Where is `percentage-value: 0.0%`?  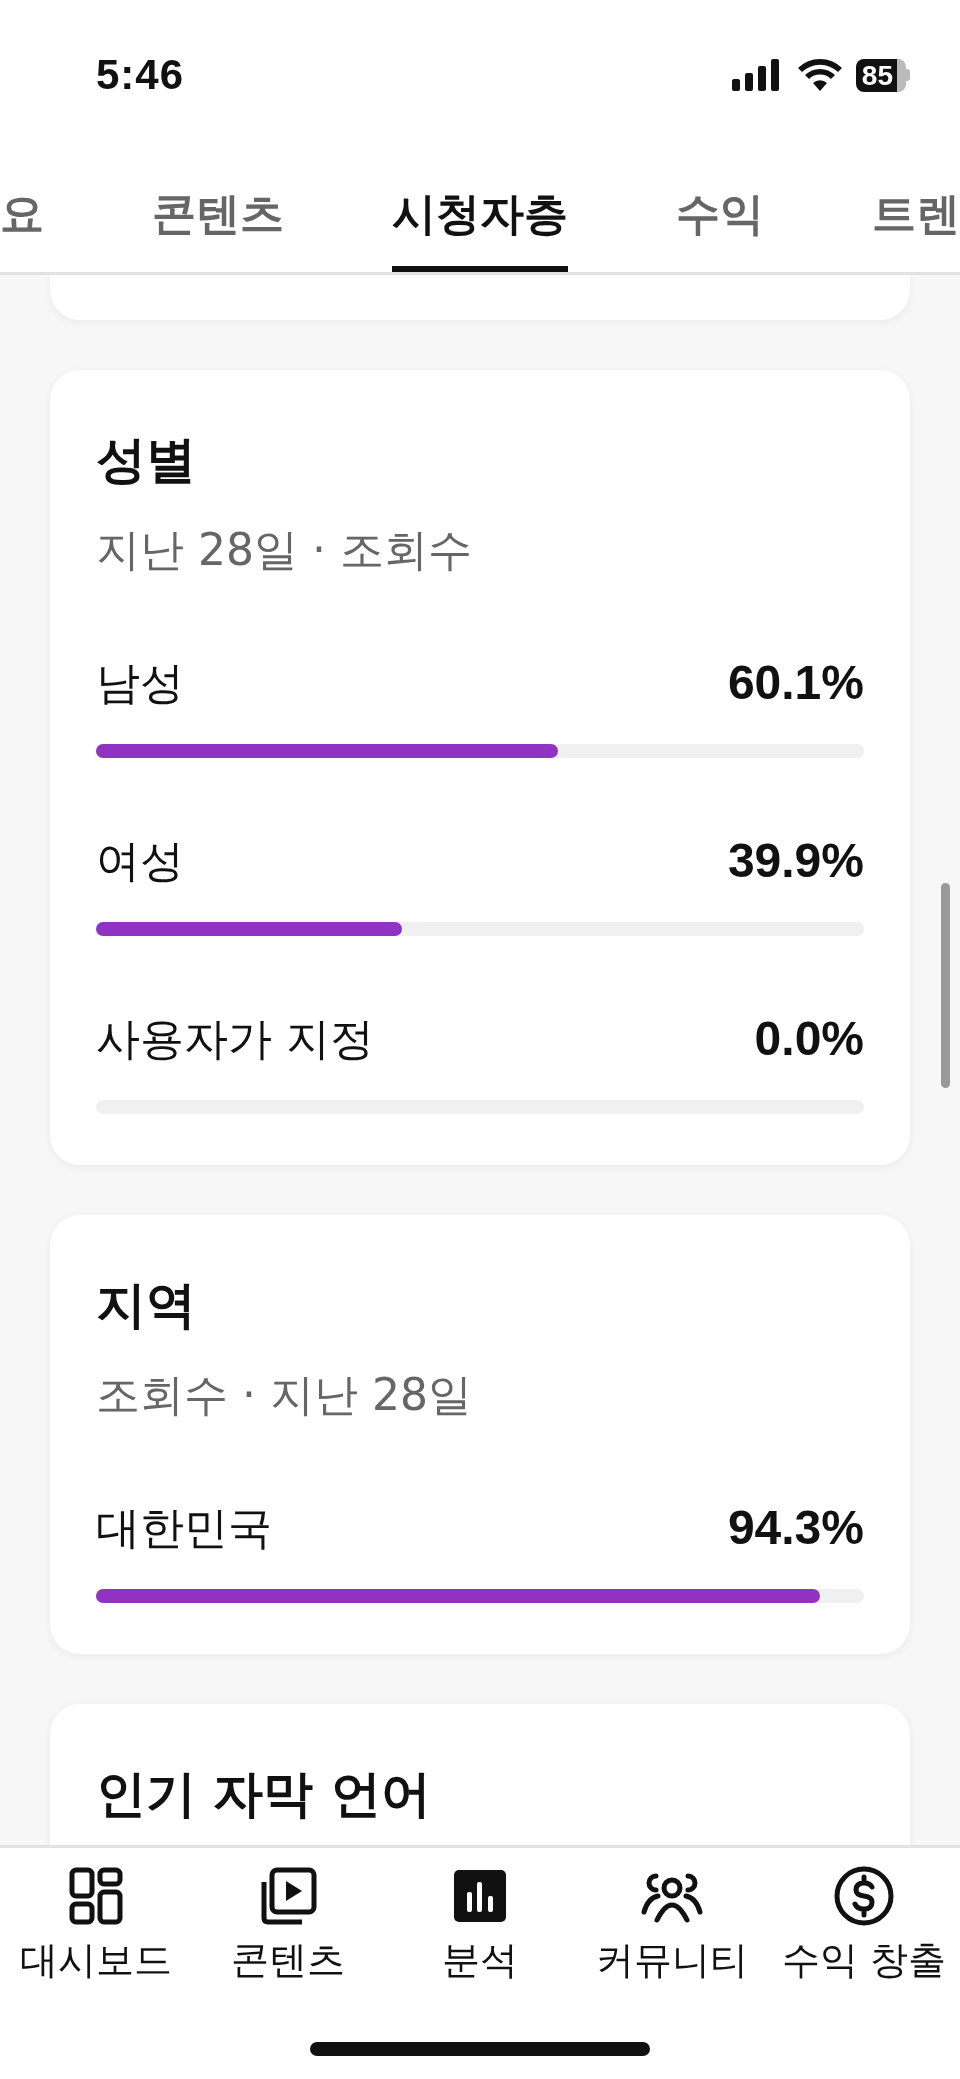 percentage-value: 0.0% is located at coordinates (809, 1039).